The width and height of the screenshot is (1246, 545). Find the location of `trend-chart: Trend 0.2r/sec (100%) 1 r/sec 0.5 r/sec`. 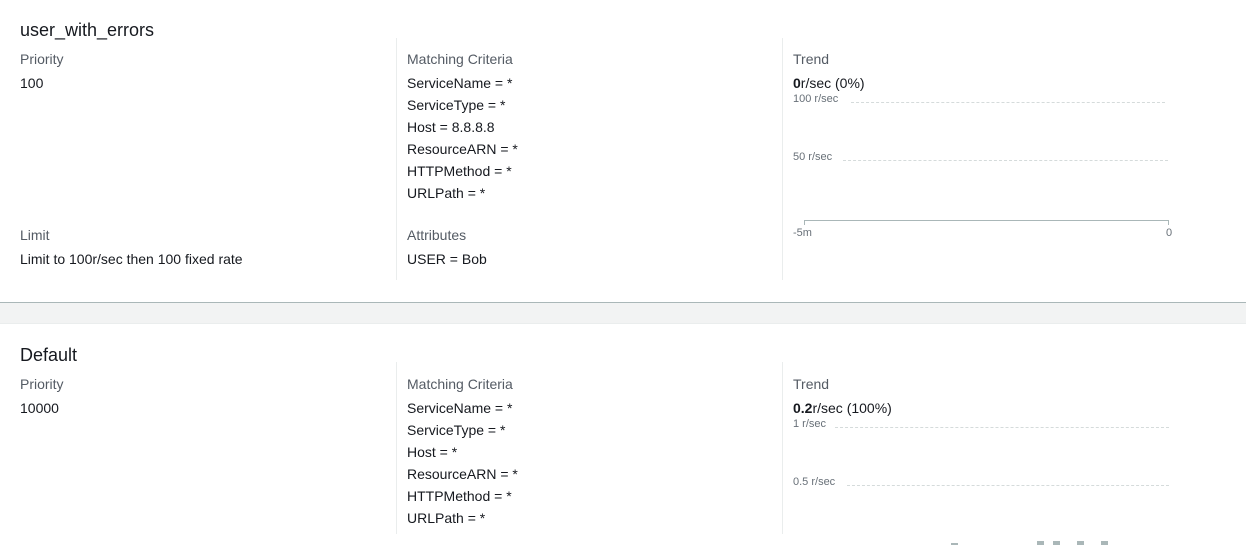

trend-chart: Trend 0.2r/sec (100%) 1 r/sec 0.5 r/sec is located at coordinates (1014, 453).